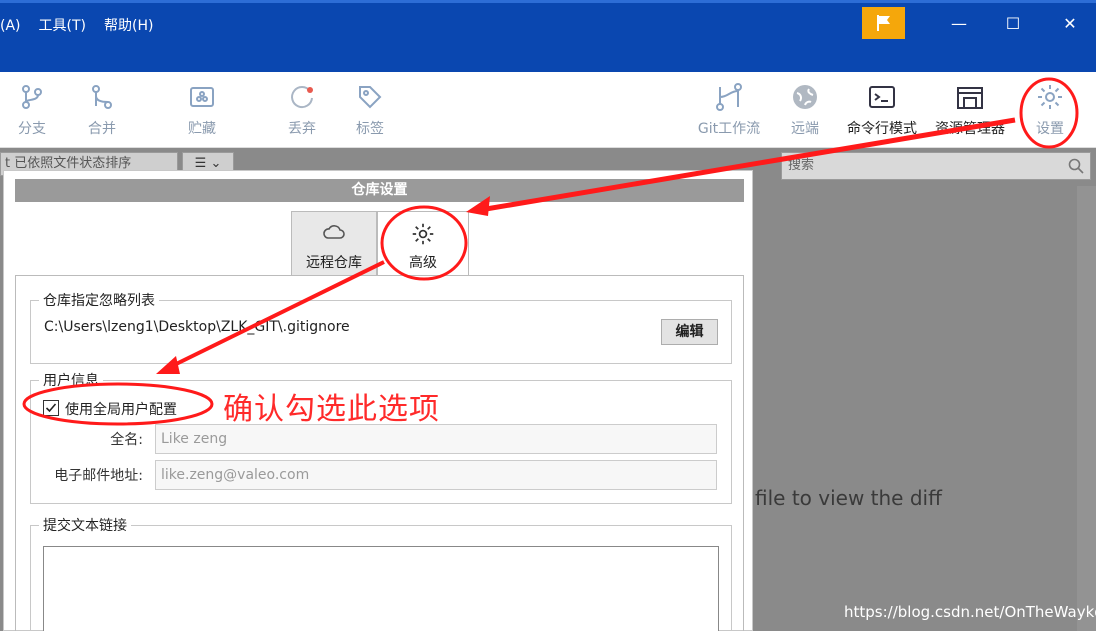  I want to click on tab-advanced-label: 高级, so click(423, 263).